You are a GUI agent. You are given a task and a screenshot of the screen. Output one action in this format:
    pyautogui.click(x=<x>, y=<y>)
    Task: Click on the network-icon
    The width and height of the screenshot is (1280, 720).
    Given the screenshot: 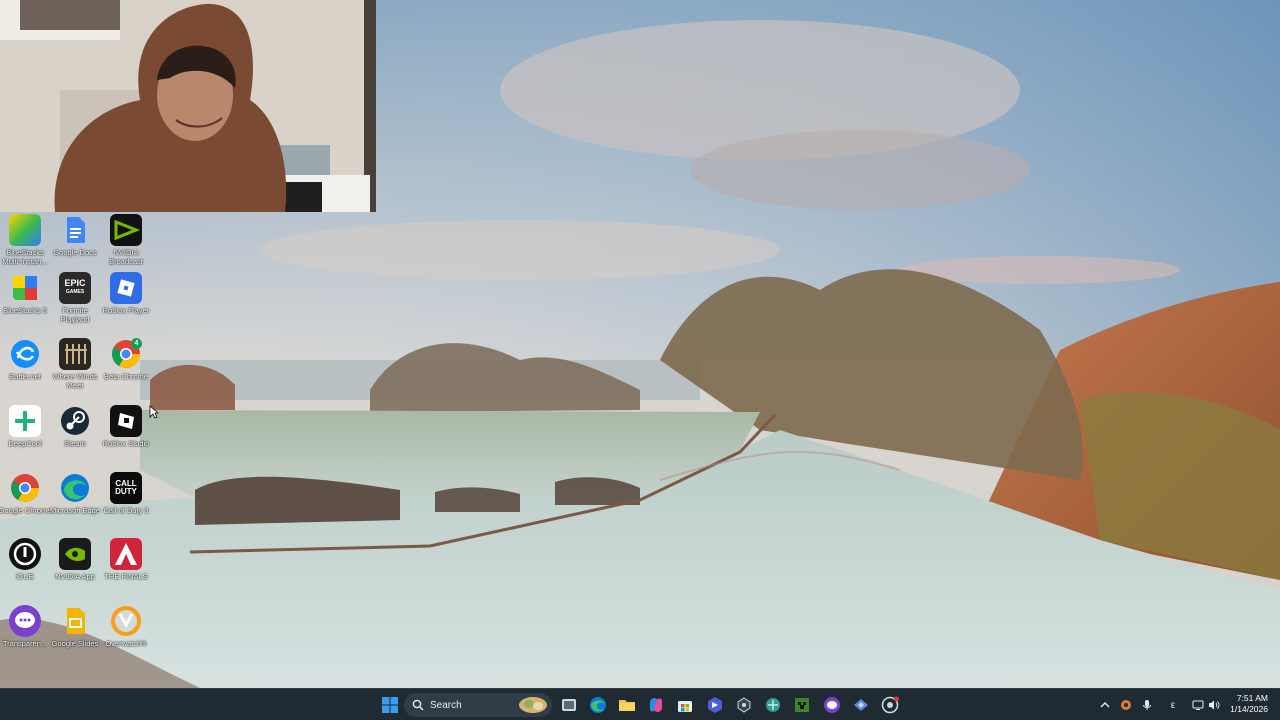 What is the action you would take?
    pyautogui.click(x=1198, y=705)
    